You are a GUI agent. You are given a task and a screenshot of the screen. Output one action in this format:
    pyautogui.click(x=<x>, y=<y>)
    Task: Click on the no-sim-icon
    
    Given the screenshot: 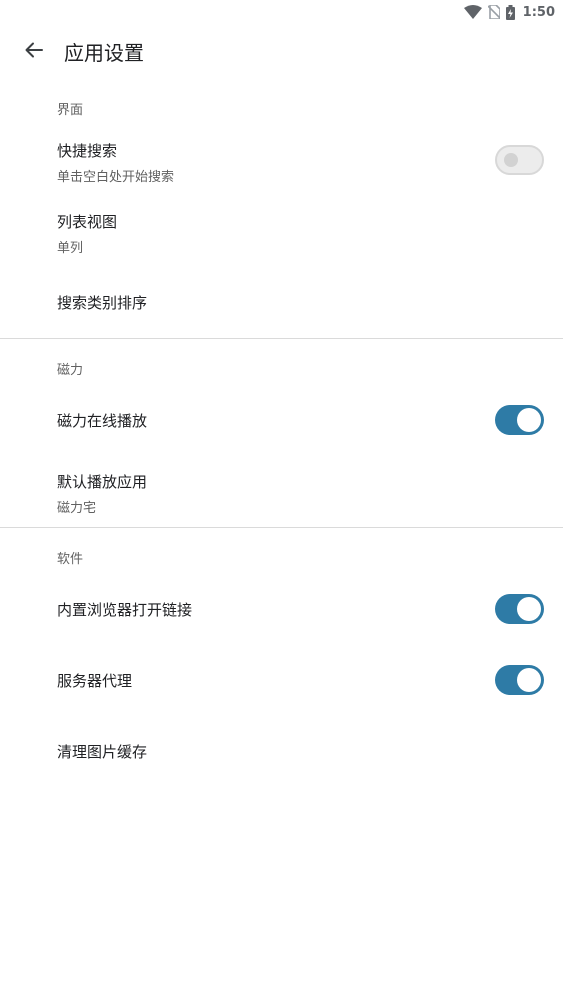 What is the action you would take?
    pyautogui.click(x=493, y=12)
    